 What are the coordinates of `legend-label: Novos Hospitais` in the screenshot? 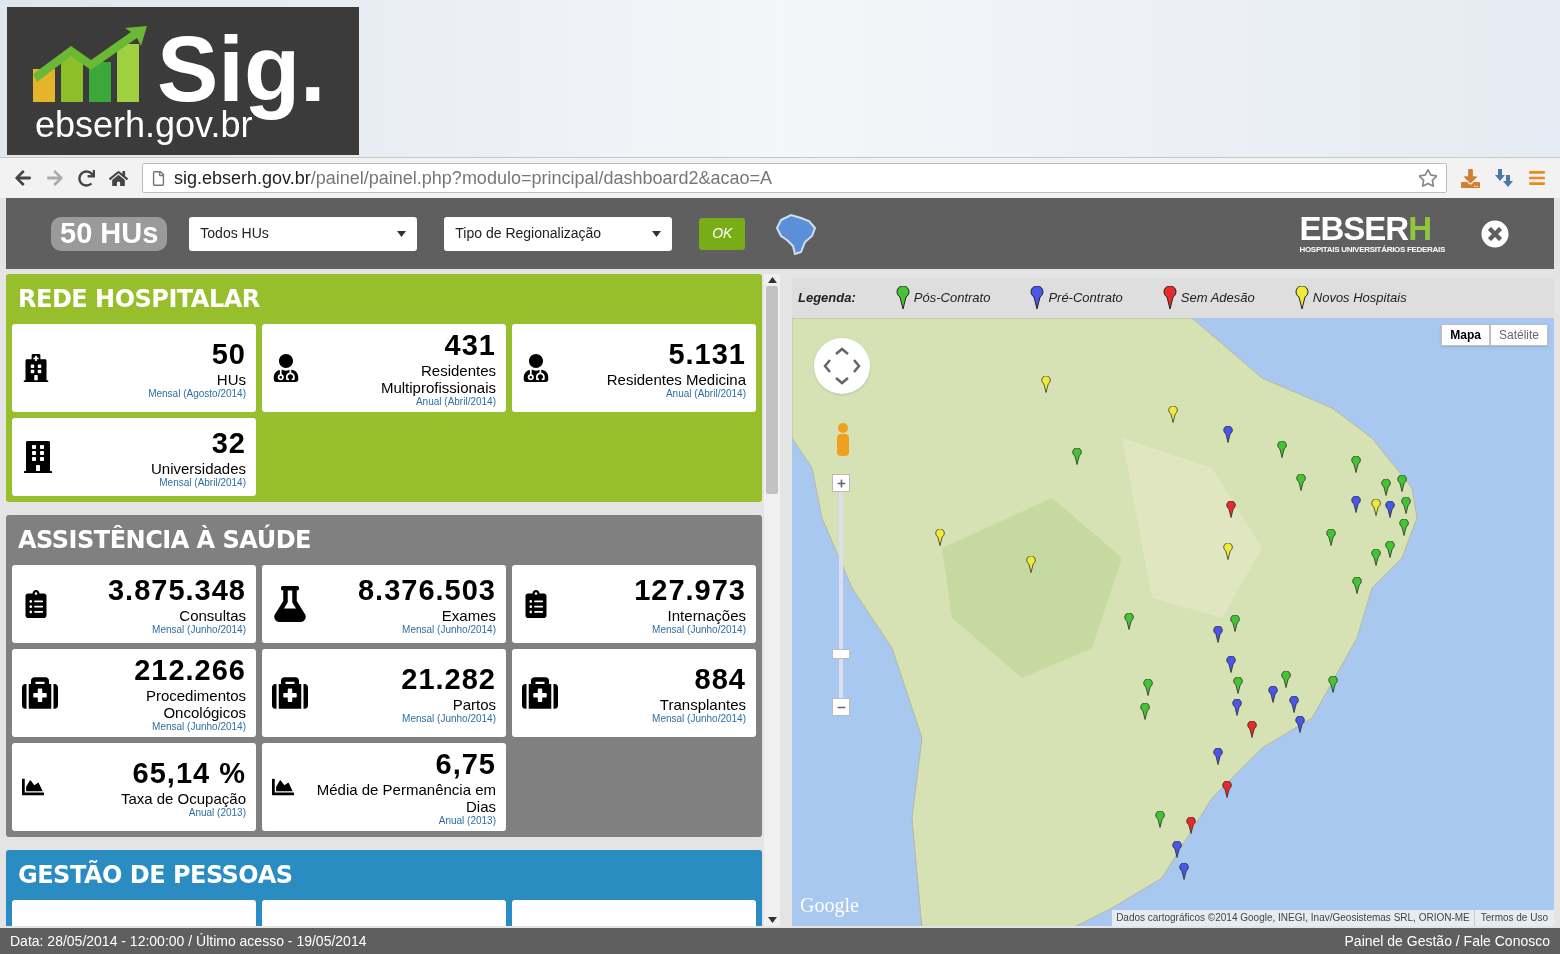 It's located at (1359, 298).